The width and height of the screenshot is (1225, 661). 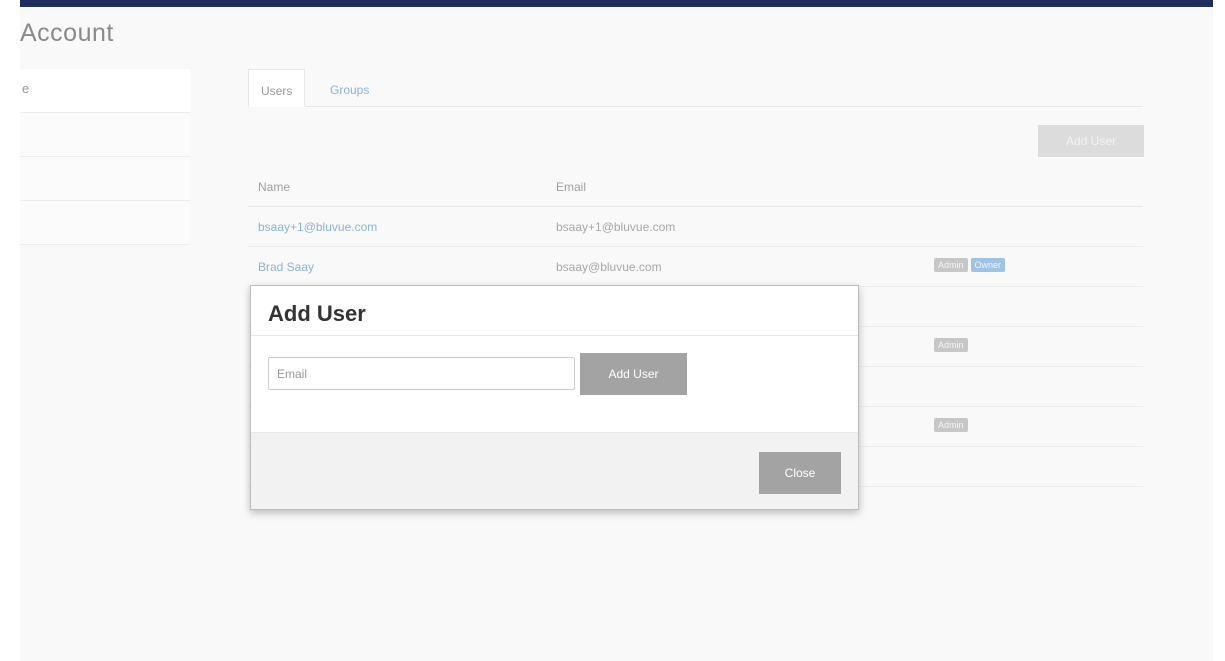 I want to click on right-gutter, so click(x=1219, y=330).